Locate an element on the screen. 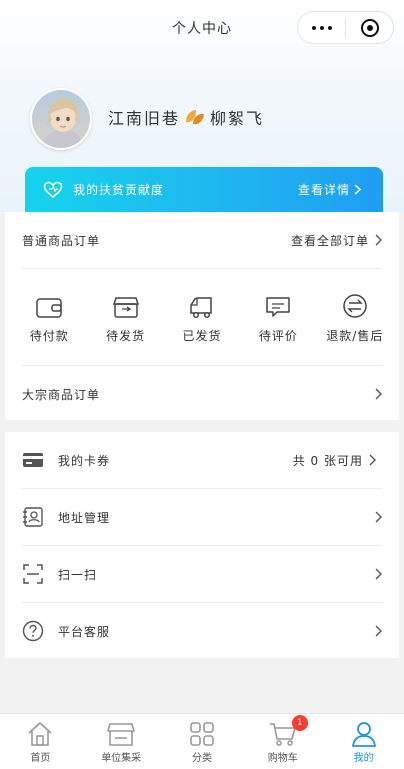 The image size is (404, 769). status-label: 退款/售后 is located at coordinates (355, 335).